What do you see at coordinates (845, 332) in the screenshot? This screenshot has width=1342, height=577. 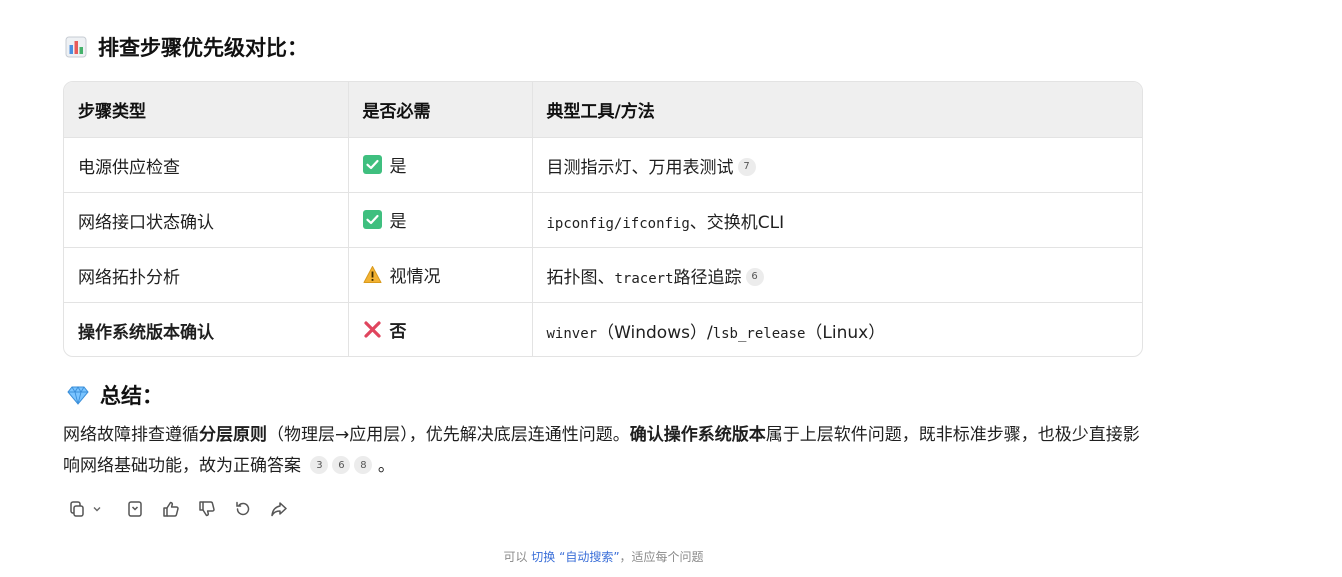 I see `tool-text: （Linux）` at bounding box center [845, 332].